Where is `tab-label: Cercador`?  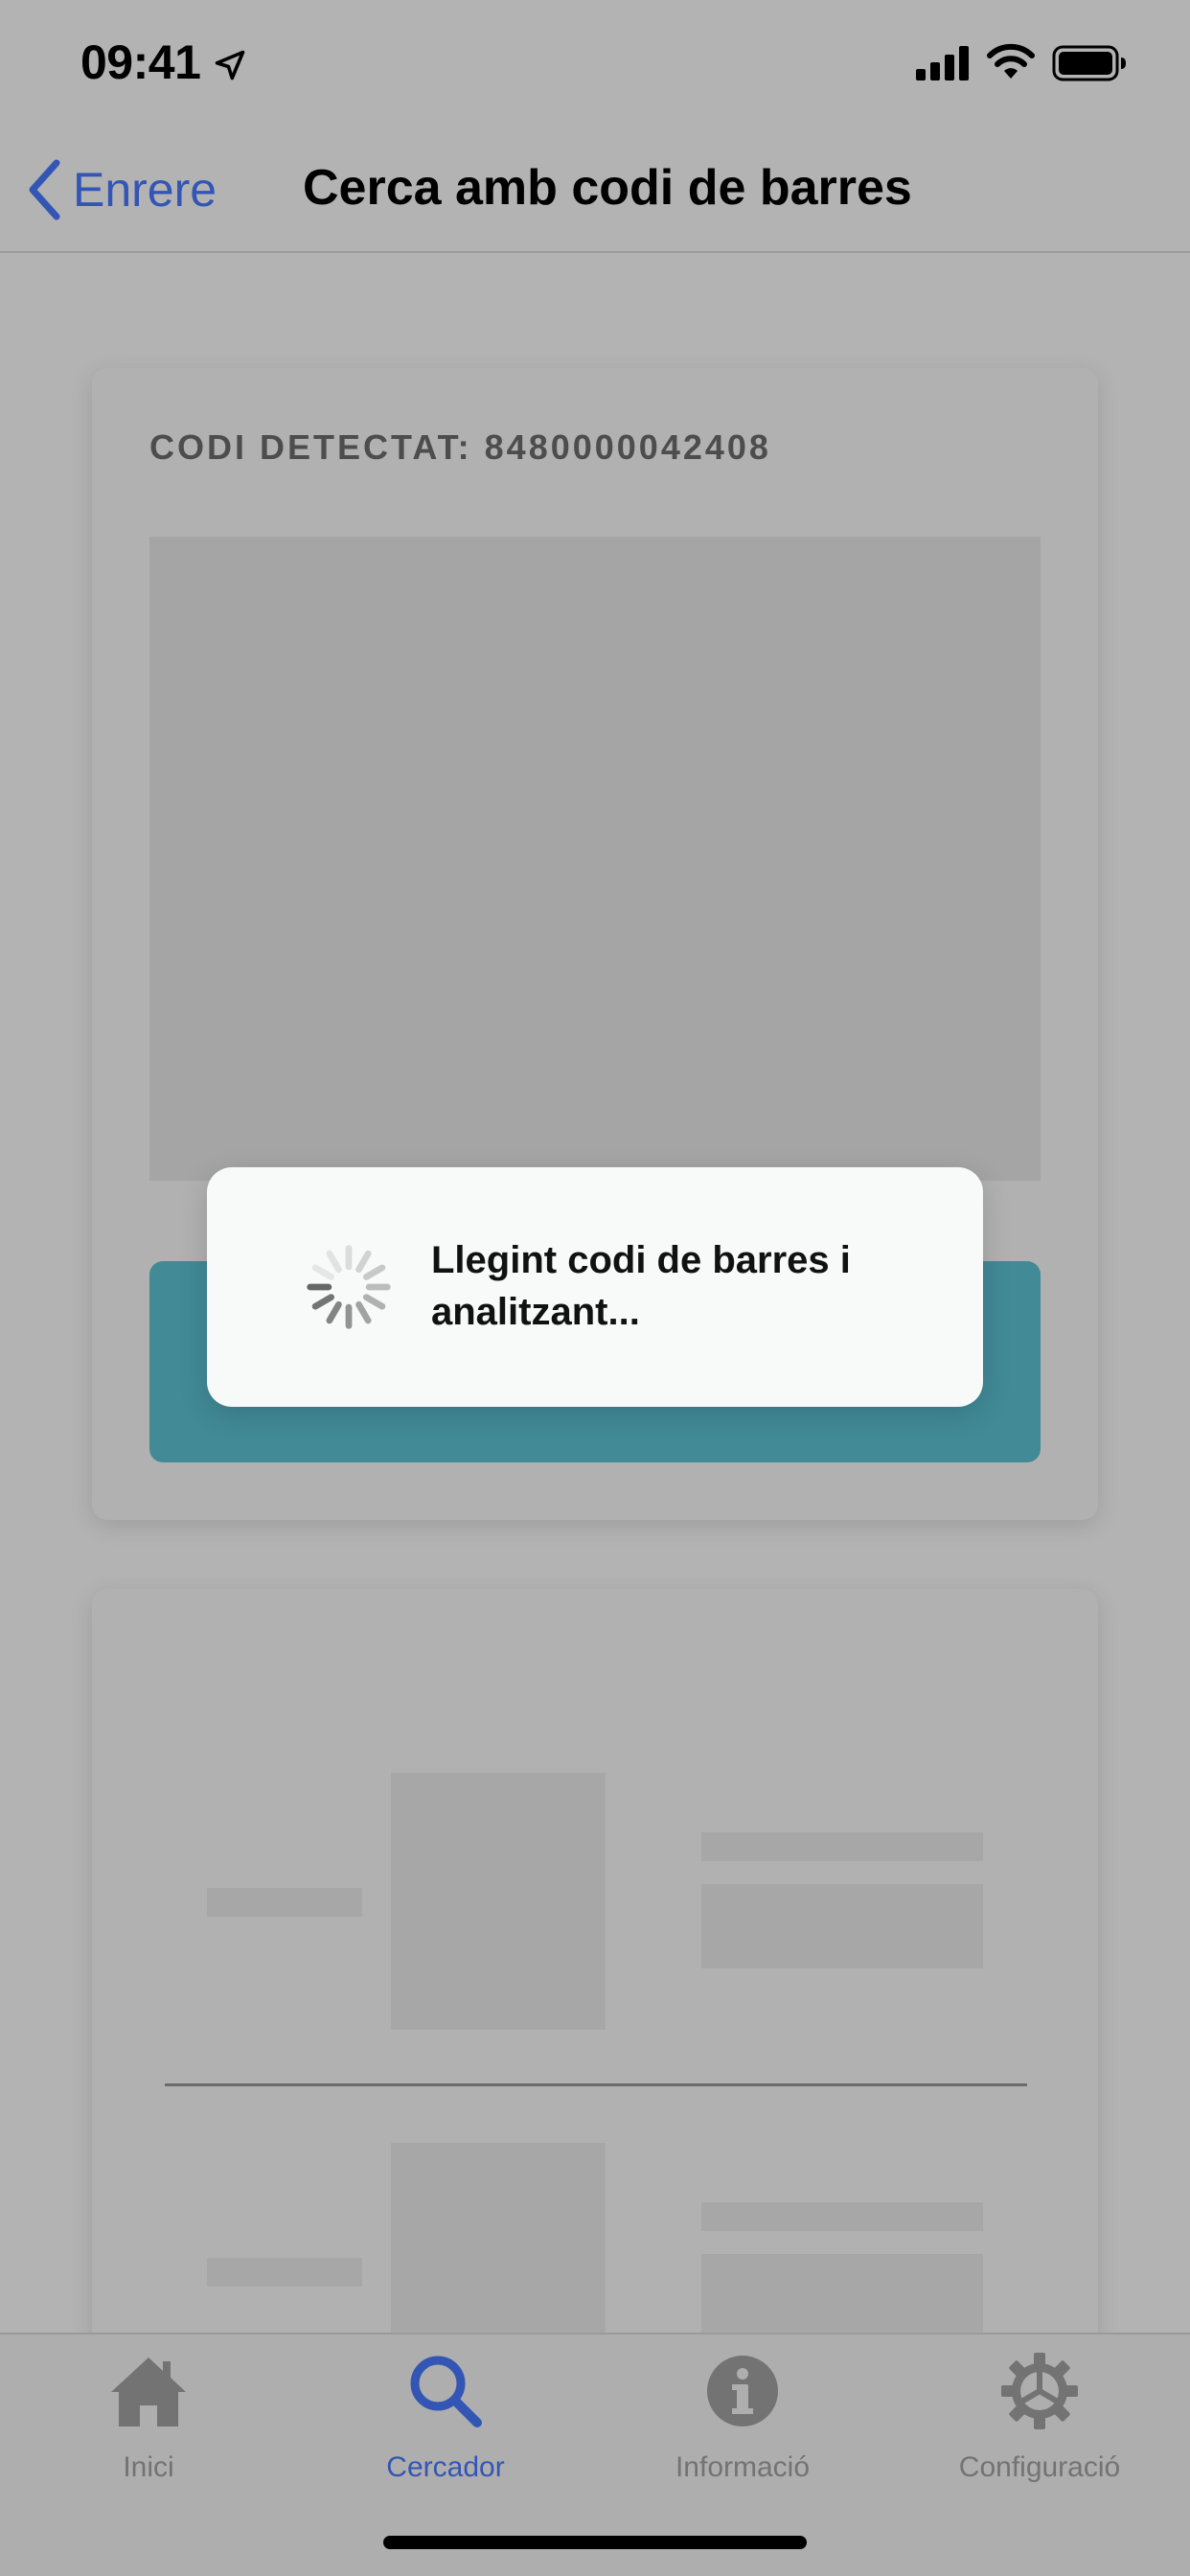 tab-label: Cercador is located at coordinates (445, 2467).